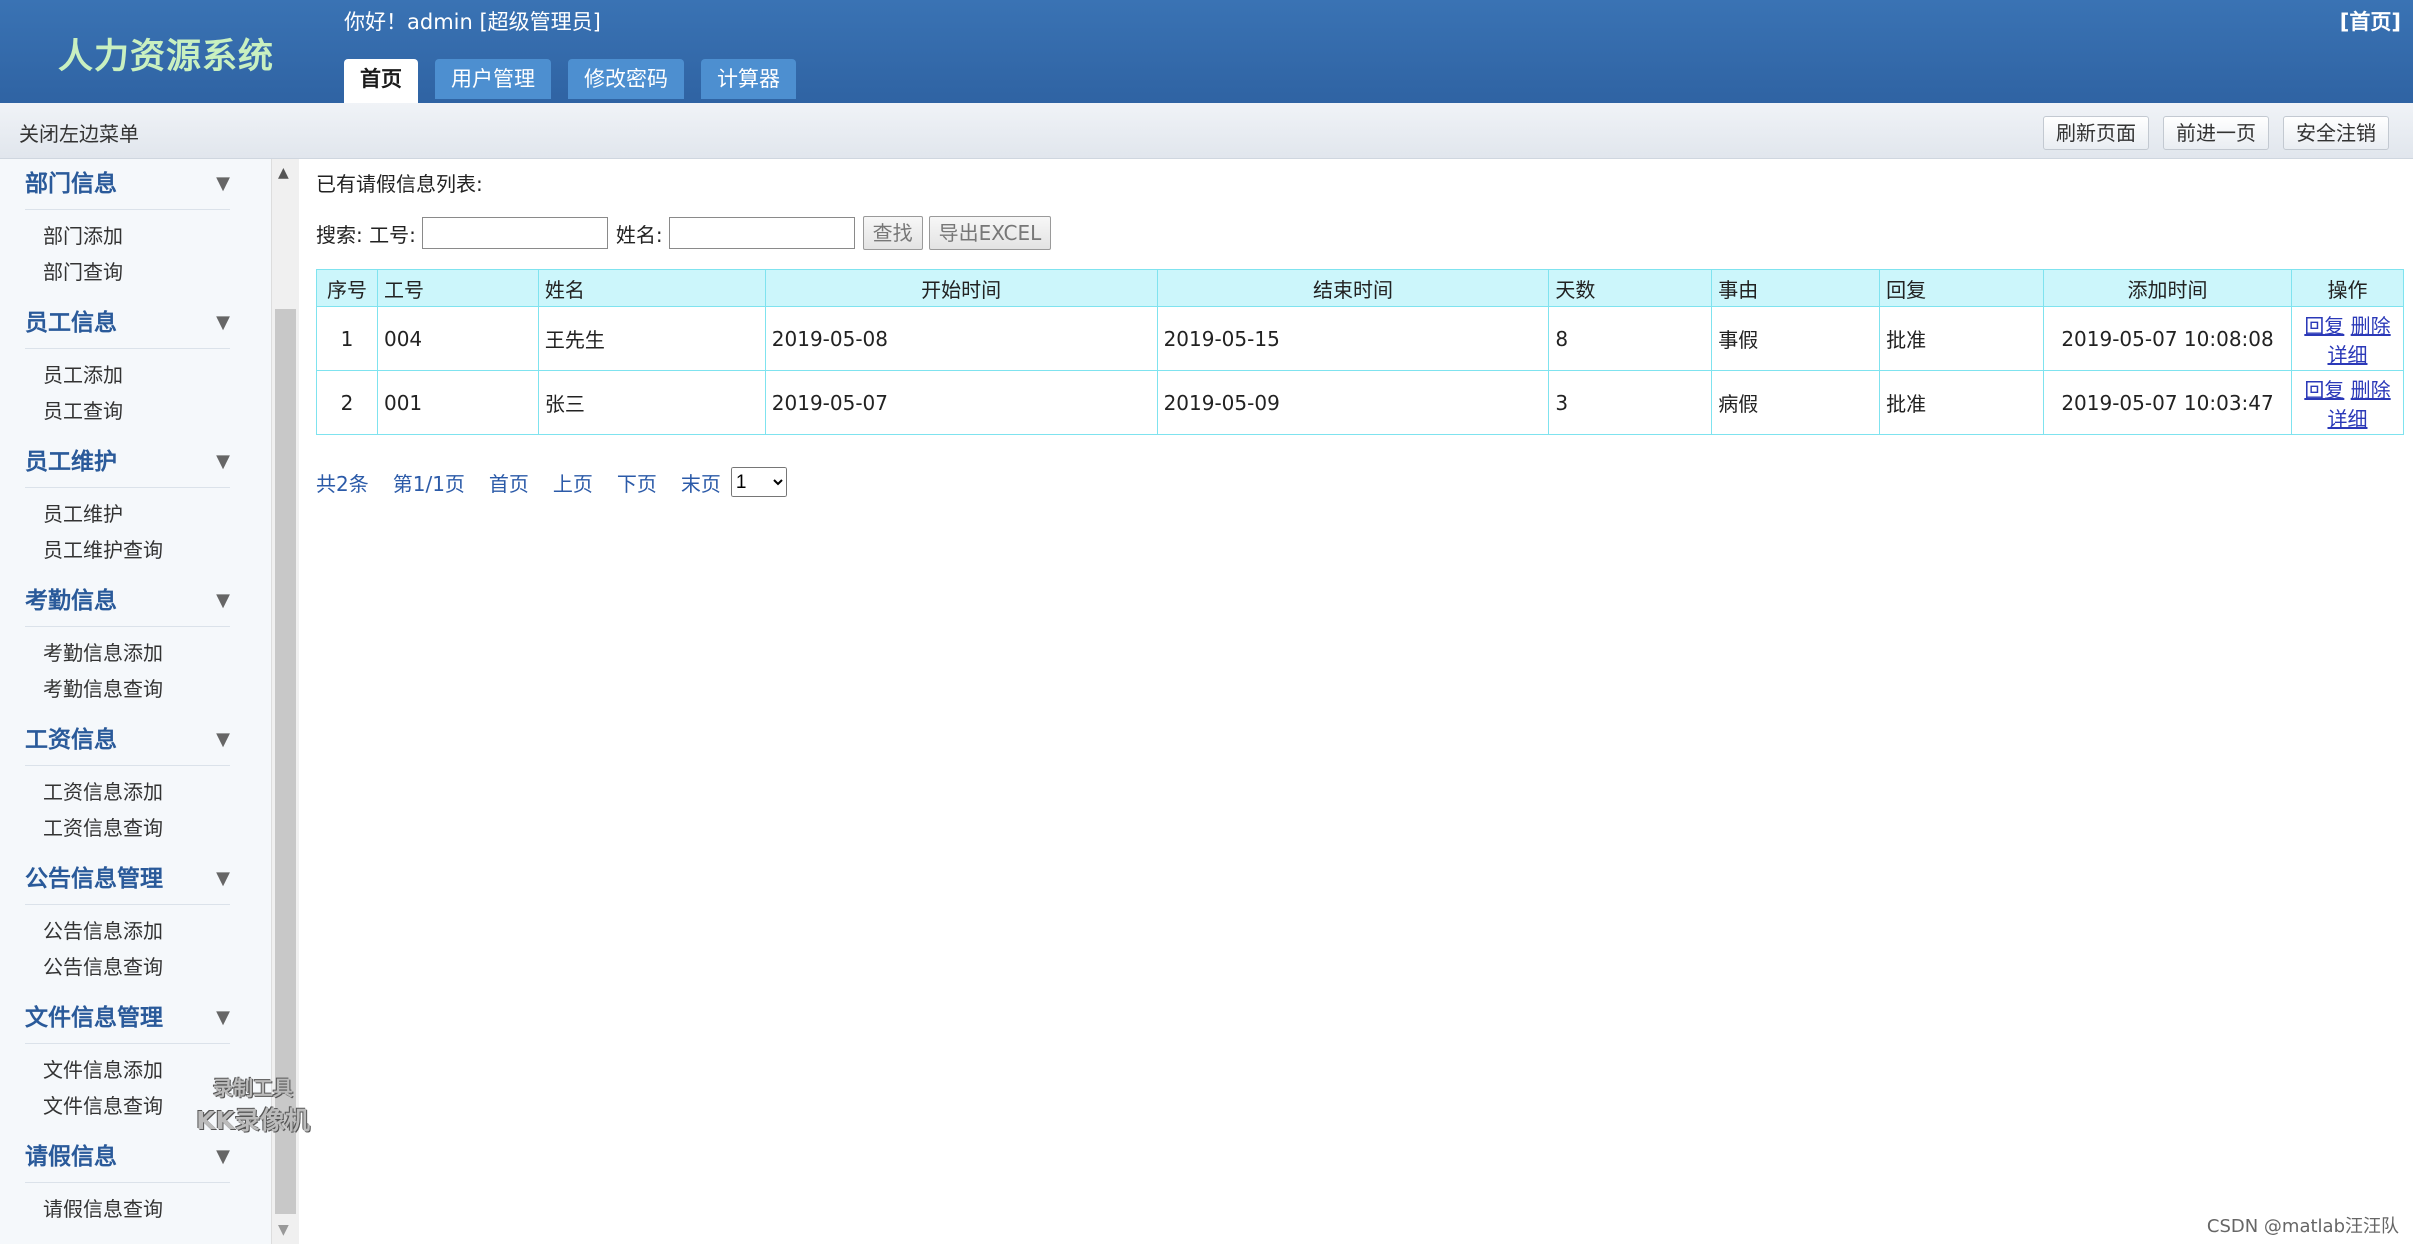 This screenshot has height=1244, width=2413. I want to click on scroll-up-icon: ▲, so click(283, 173).